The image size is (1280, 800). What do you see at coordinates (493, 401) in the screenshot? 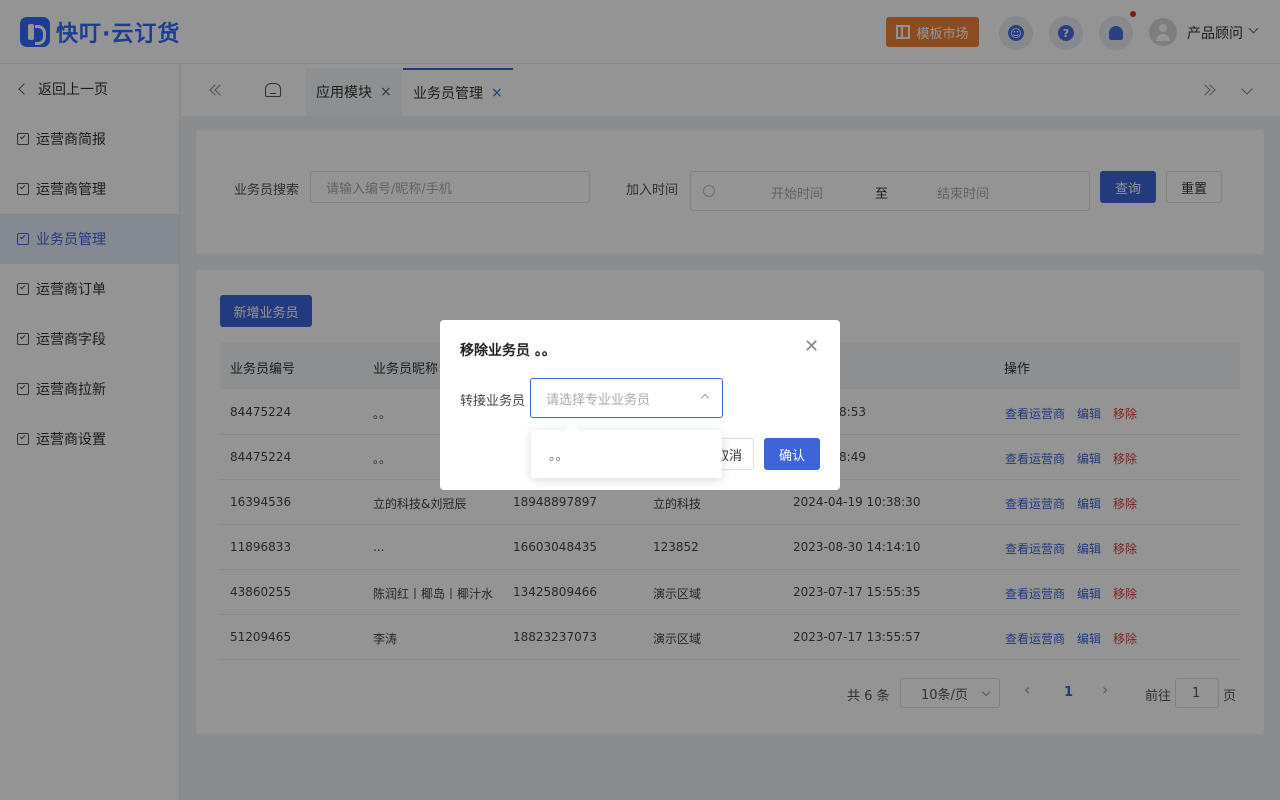
I see `transfer-salesman-label: 转接业务员` at bounding box center [493, 401].